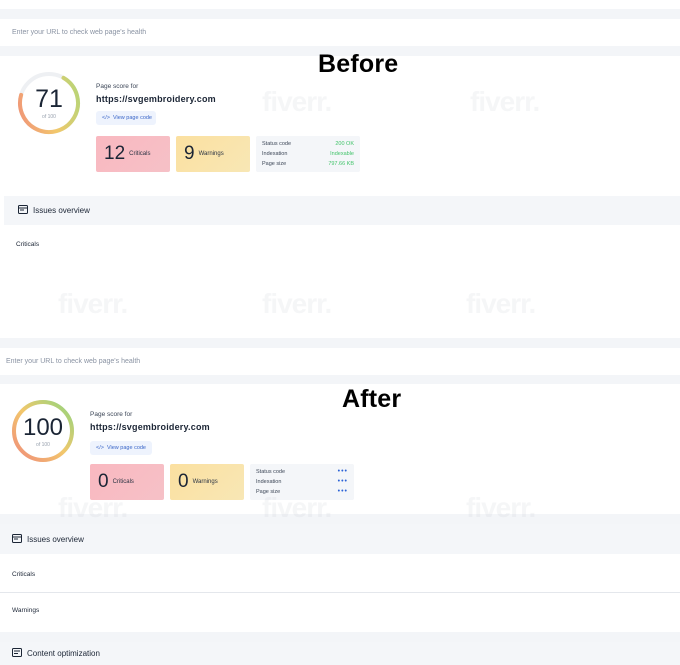 This screenshot has width=680, height=665. What do you see at coordinates (43, 427) in the screenshot?
I see `after-score-value: 100` at bounding box center [43, 427].